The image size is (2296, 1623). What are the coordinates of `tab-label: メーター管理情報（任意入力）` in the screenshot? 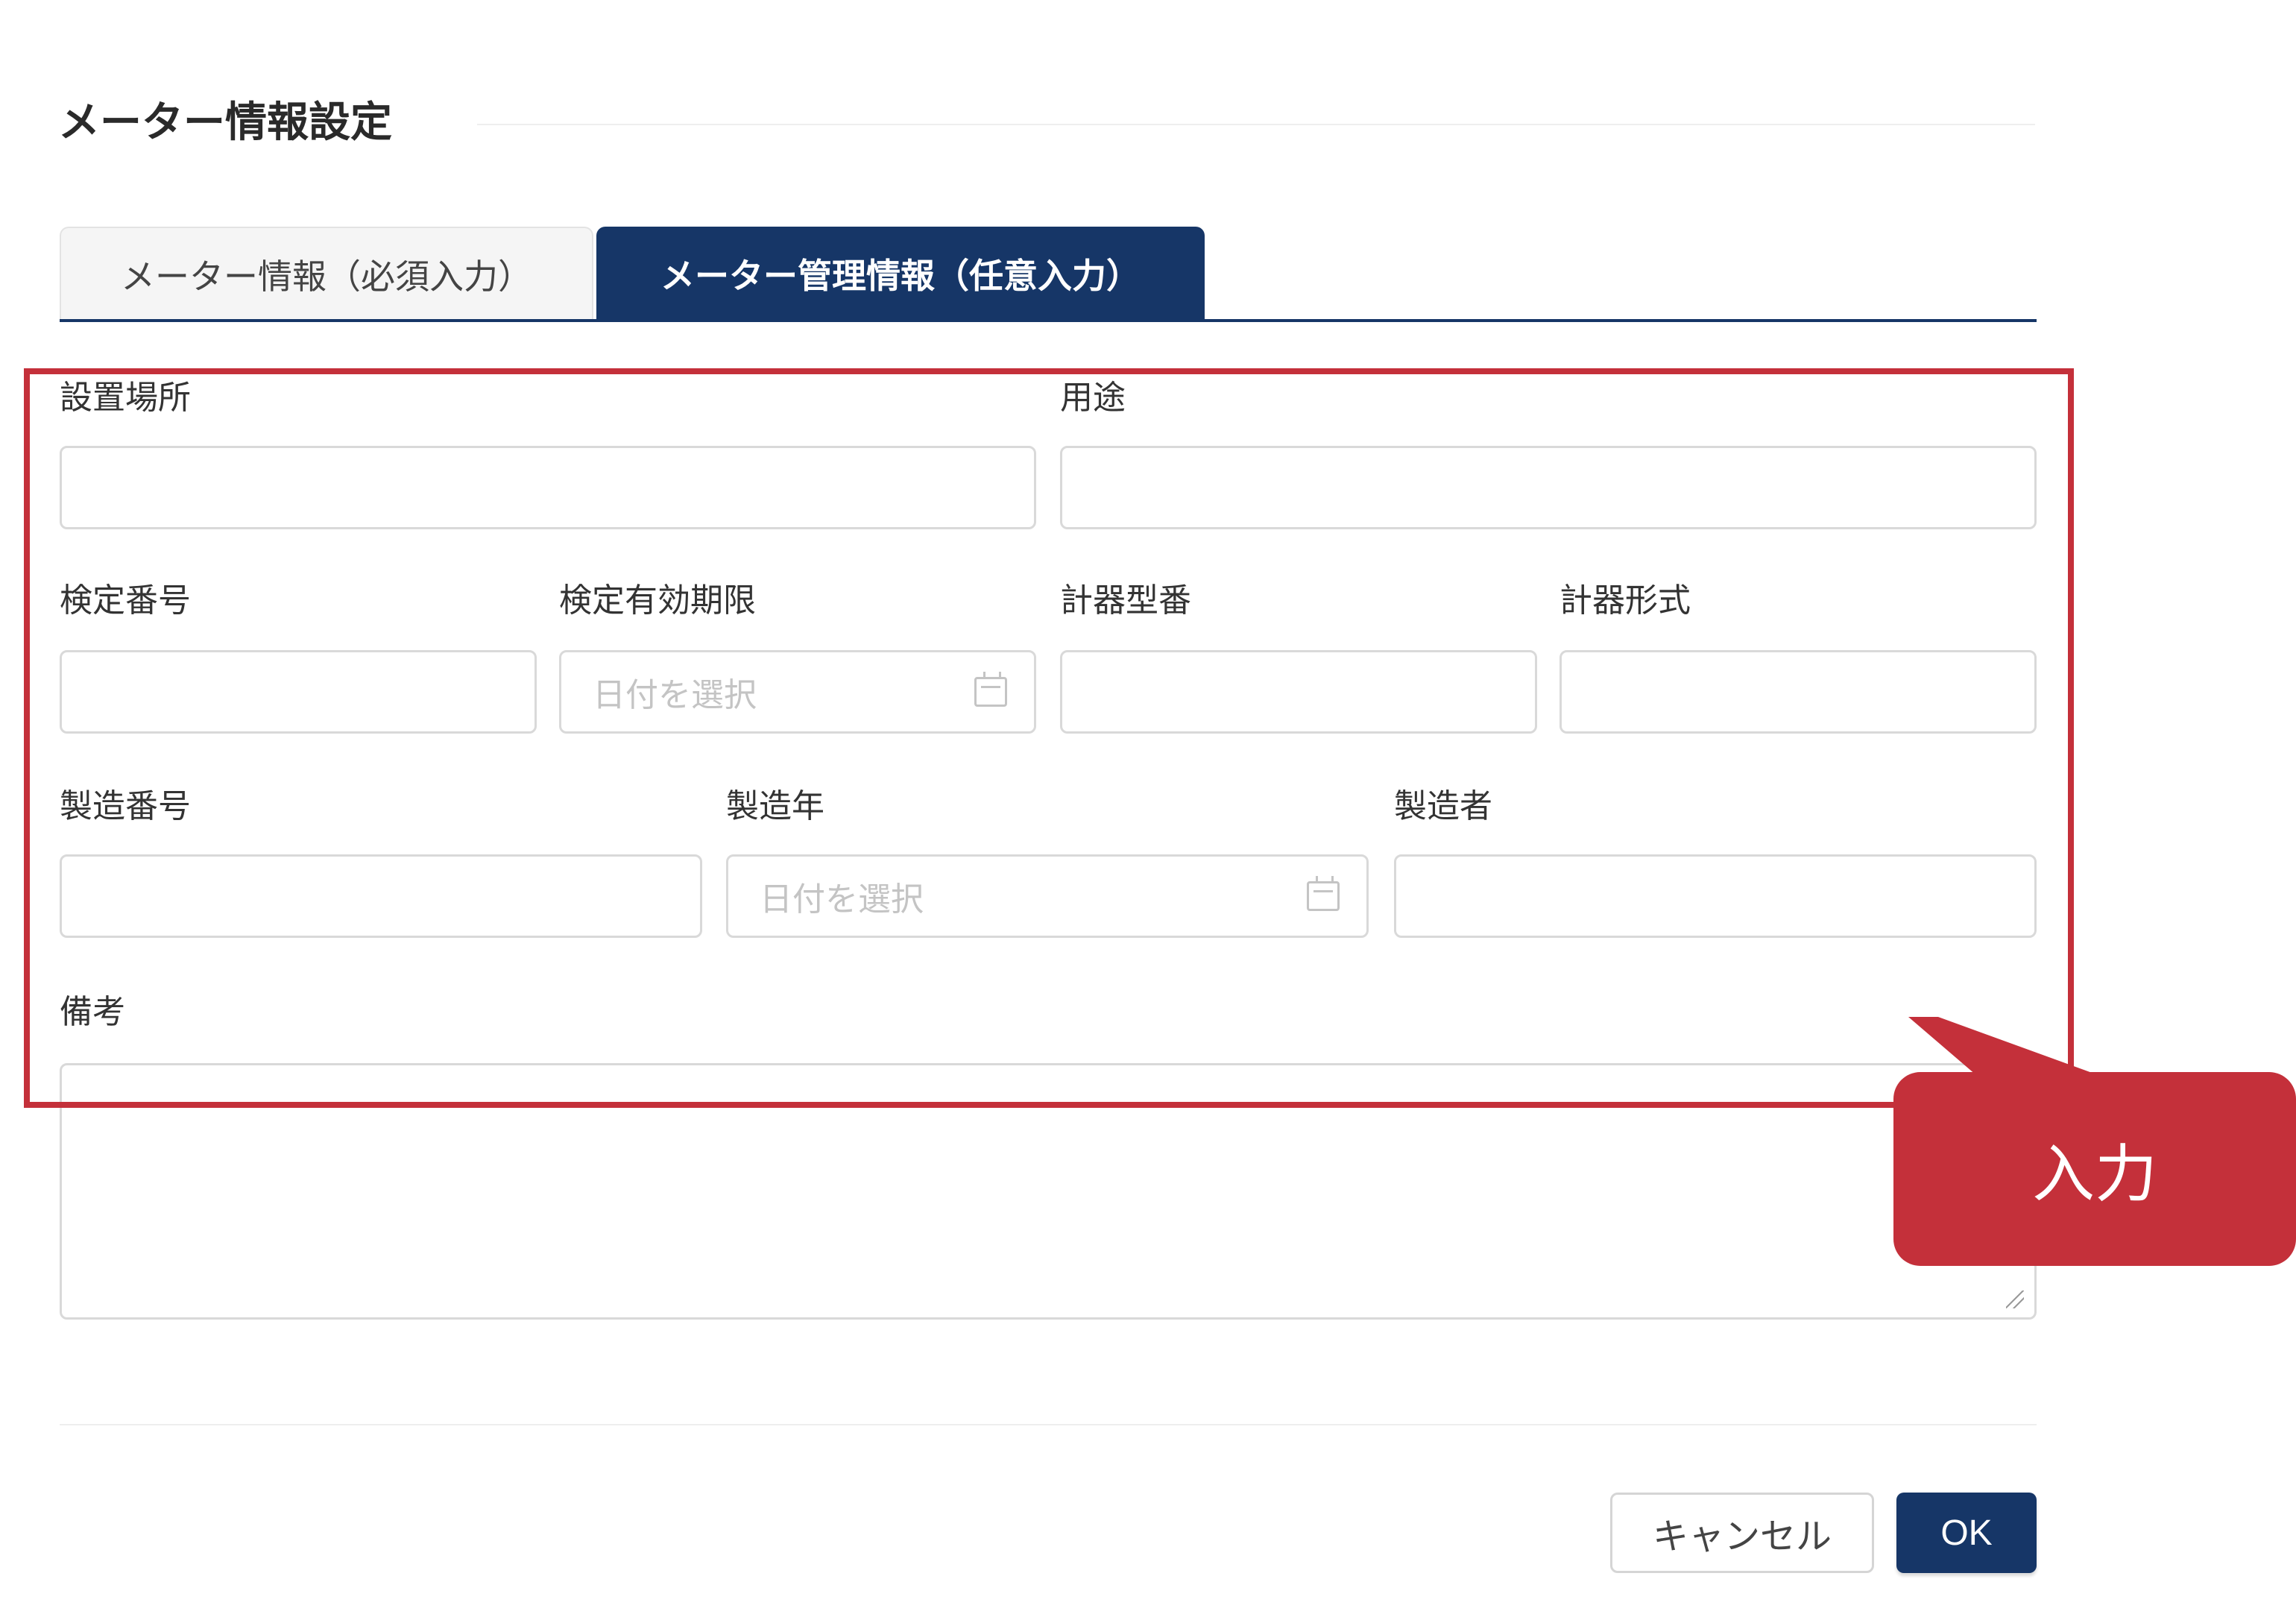 It's located at (900, 276).